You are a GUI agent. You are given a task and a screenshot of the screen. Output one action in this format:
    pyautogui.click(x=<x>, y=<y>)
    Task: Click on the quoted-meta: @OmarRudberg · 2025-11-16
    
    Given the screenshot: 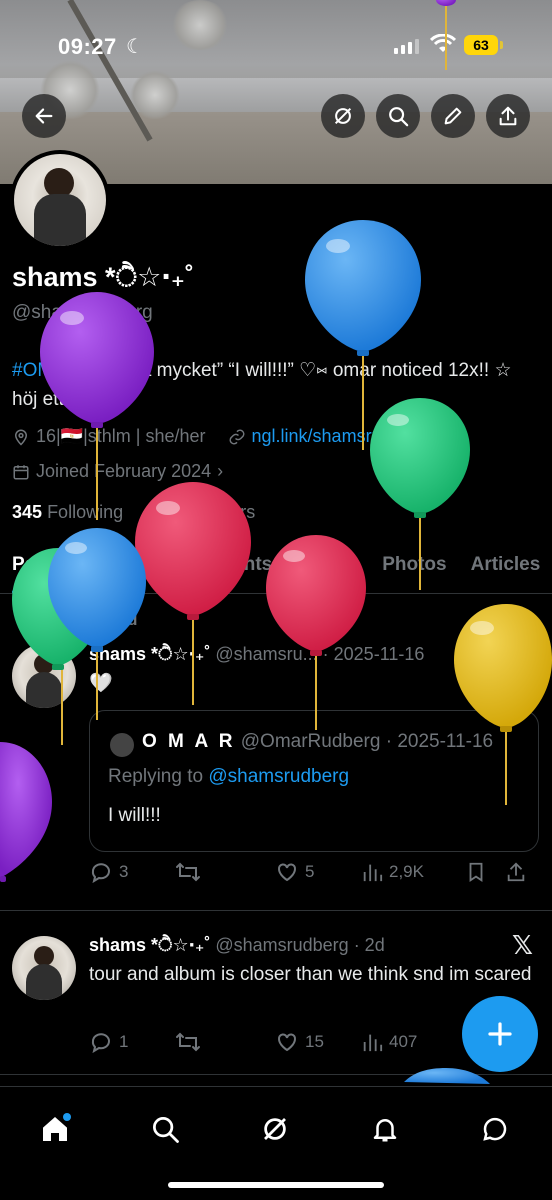 What is the action you would take?
    pyautogui.click(x=367, y=741)
    